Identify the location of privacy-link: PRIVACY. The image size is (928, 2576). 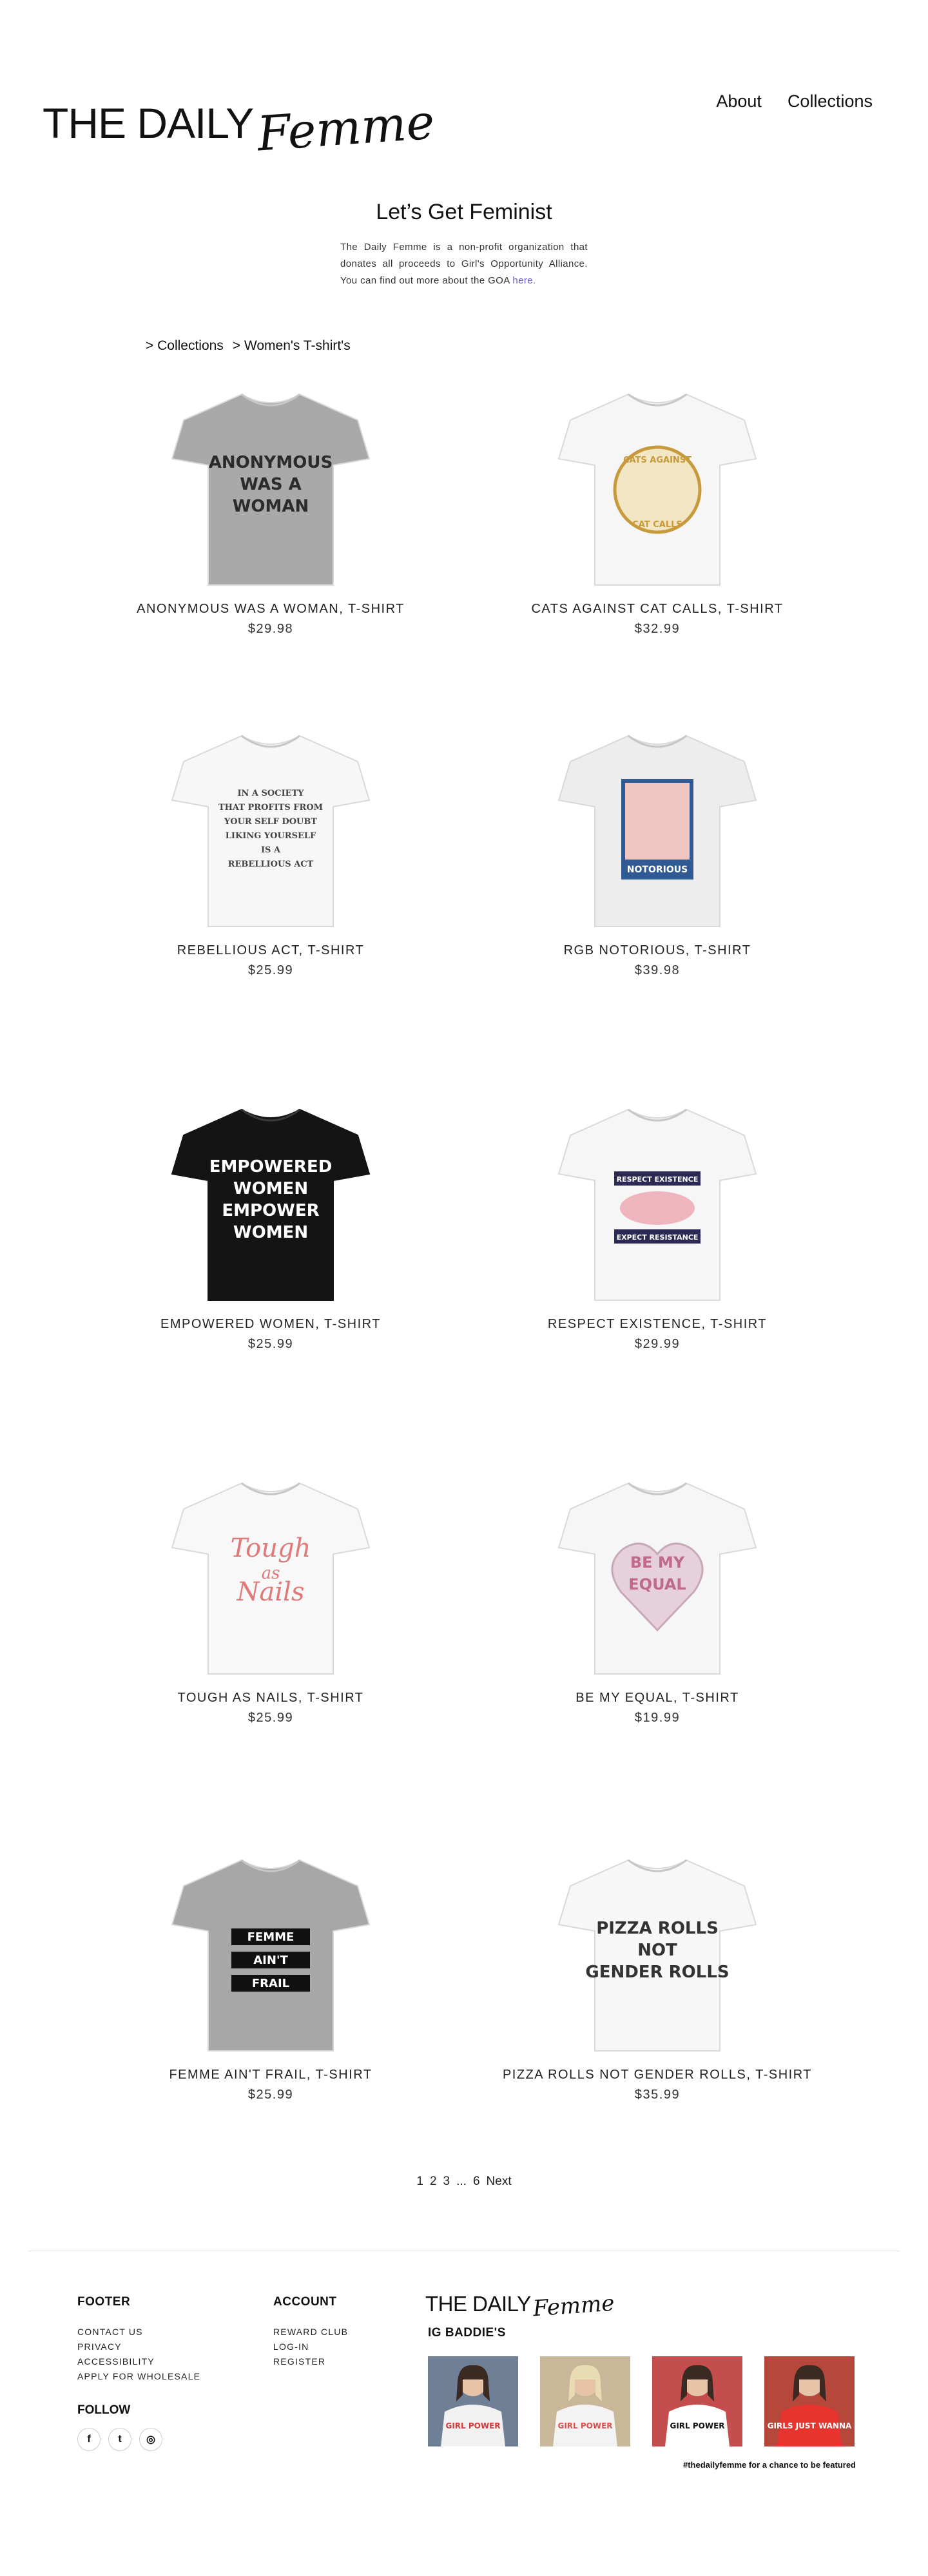
(139, 2347).